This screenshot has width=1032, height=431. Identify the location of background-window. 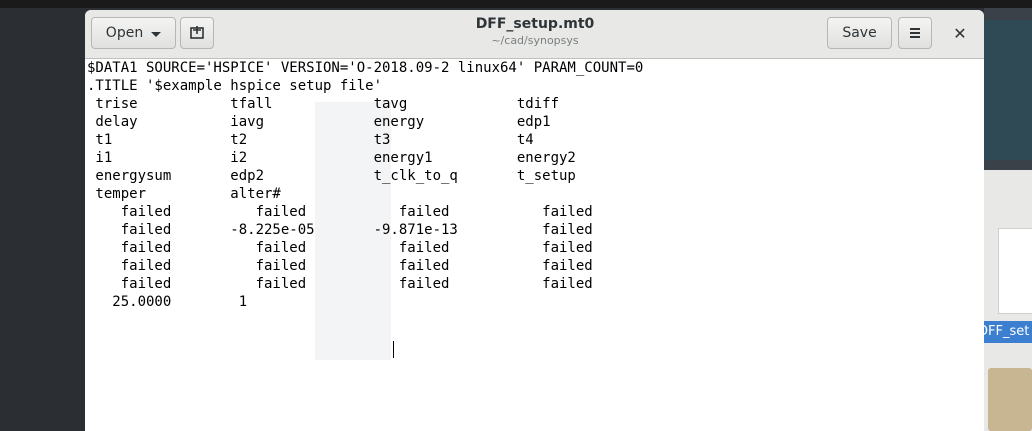
(1008, 90).